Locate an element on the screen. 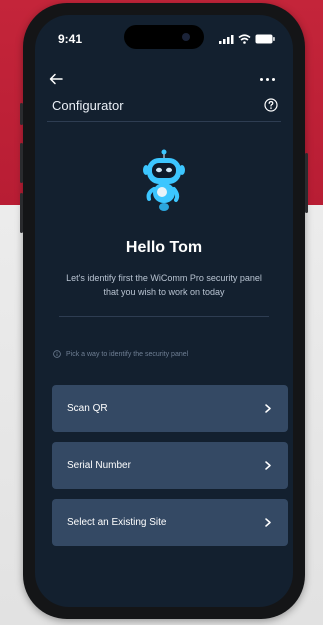  signal-icon is located at coordinates (226, 39).